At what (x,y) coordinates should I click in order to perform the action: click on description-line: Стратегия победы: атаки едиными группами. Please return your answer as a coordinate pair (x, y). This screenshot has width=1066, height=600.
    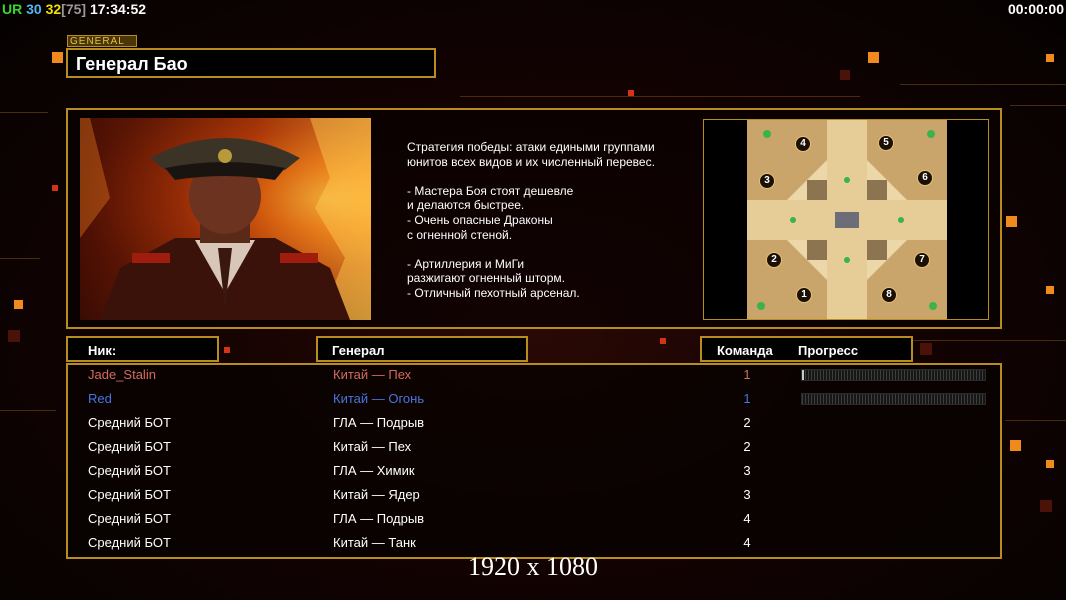
    Looking at the image, I should click on (531, 147).